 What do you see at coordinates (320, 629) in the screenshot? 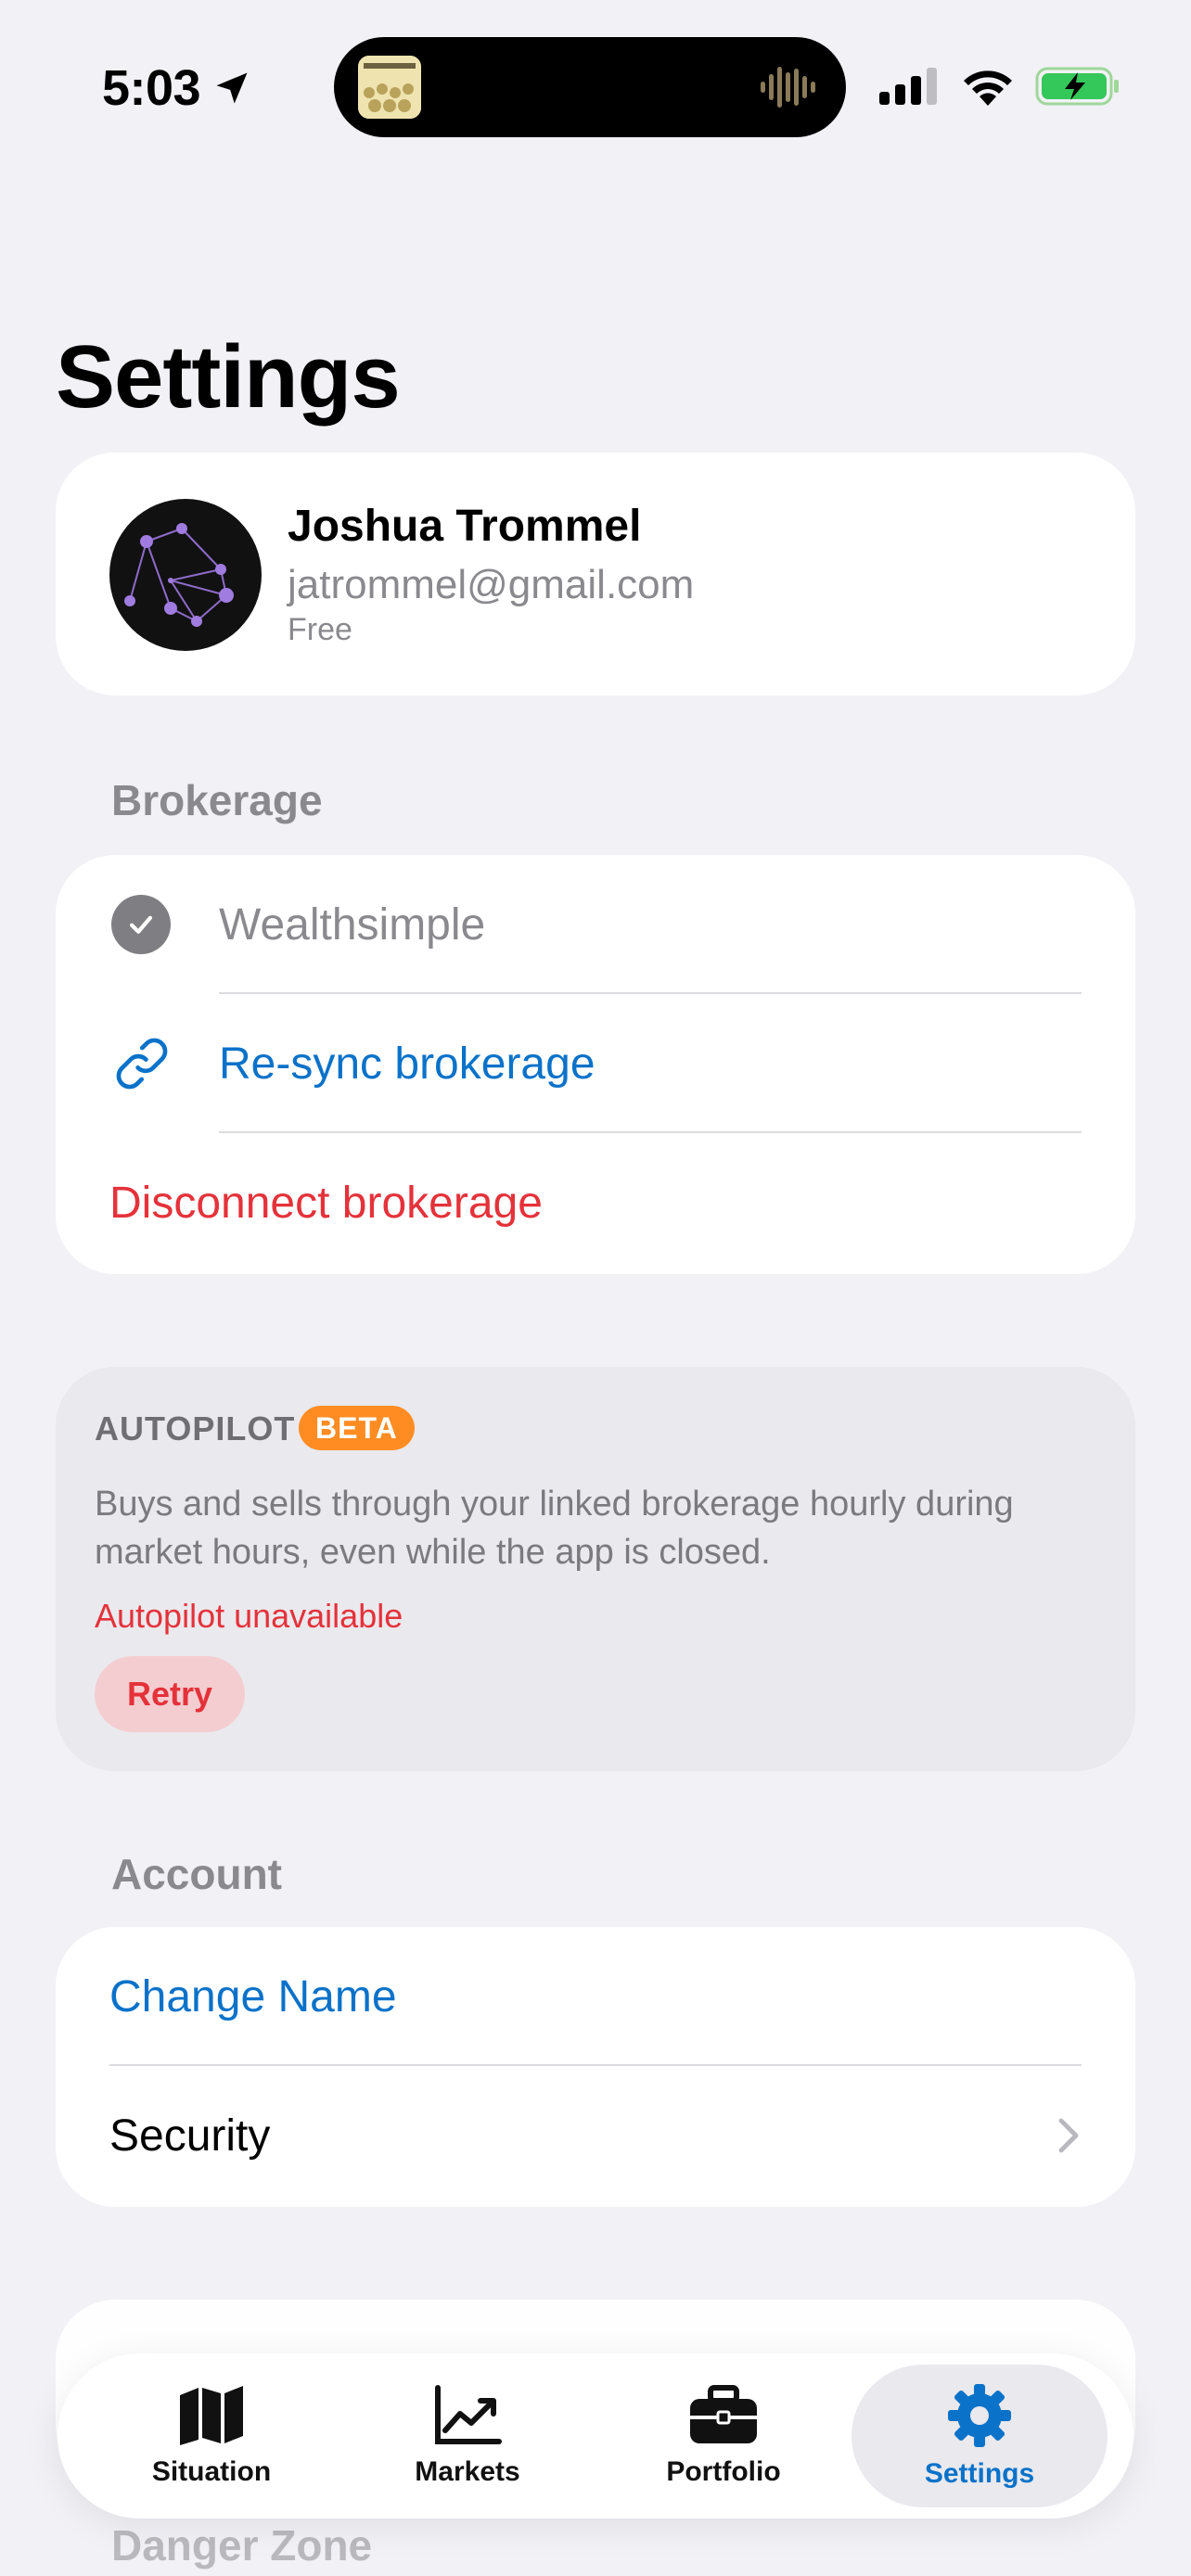
I see `profile-plan: Free` at bounding box center [320, 629].